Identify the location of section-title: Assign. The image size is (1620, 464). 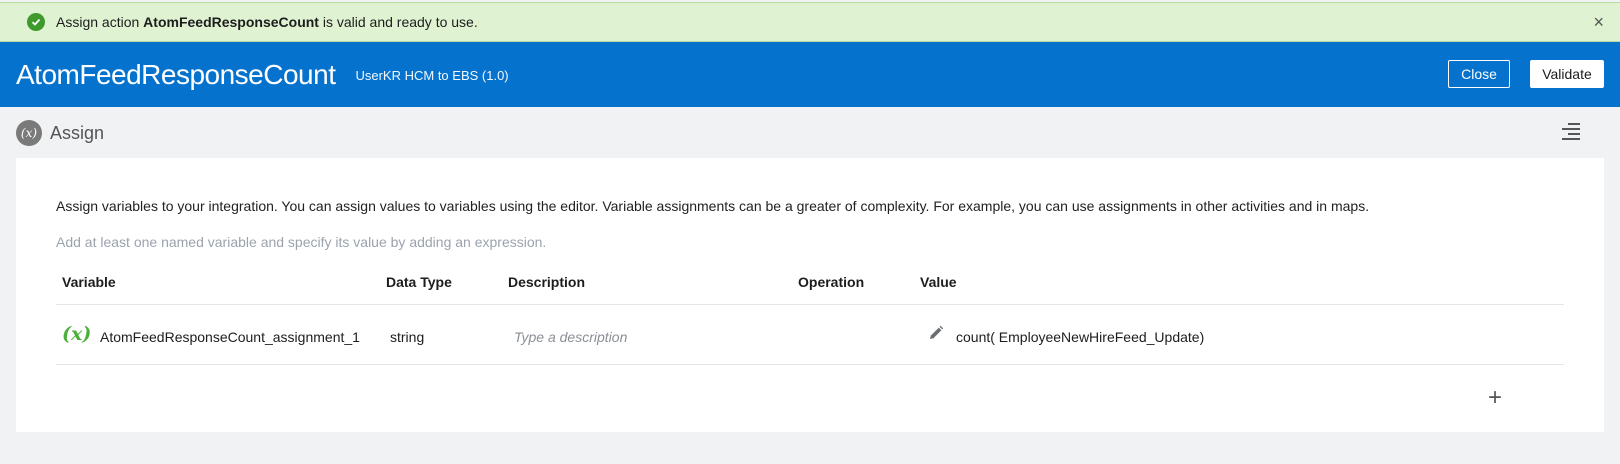
(77, 132).